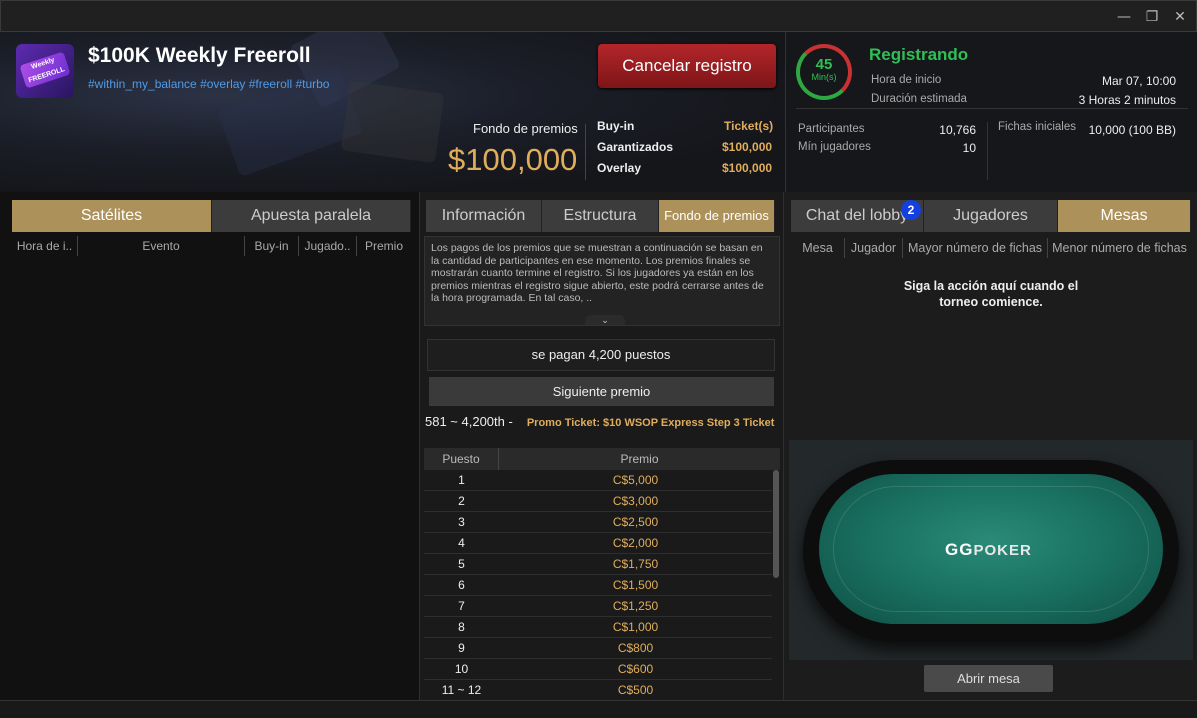 The height and width of the screenshot is (718, 1197). Describe the element at coordinates (461, 669) in the screenshot. I see `place-cell: 10` at that location.